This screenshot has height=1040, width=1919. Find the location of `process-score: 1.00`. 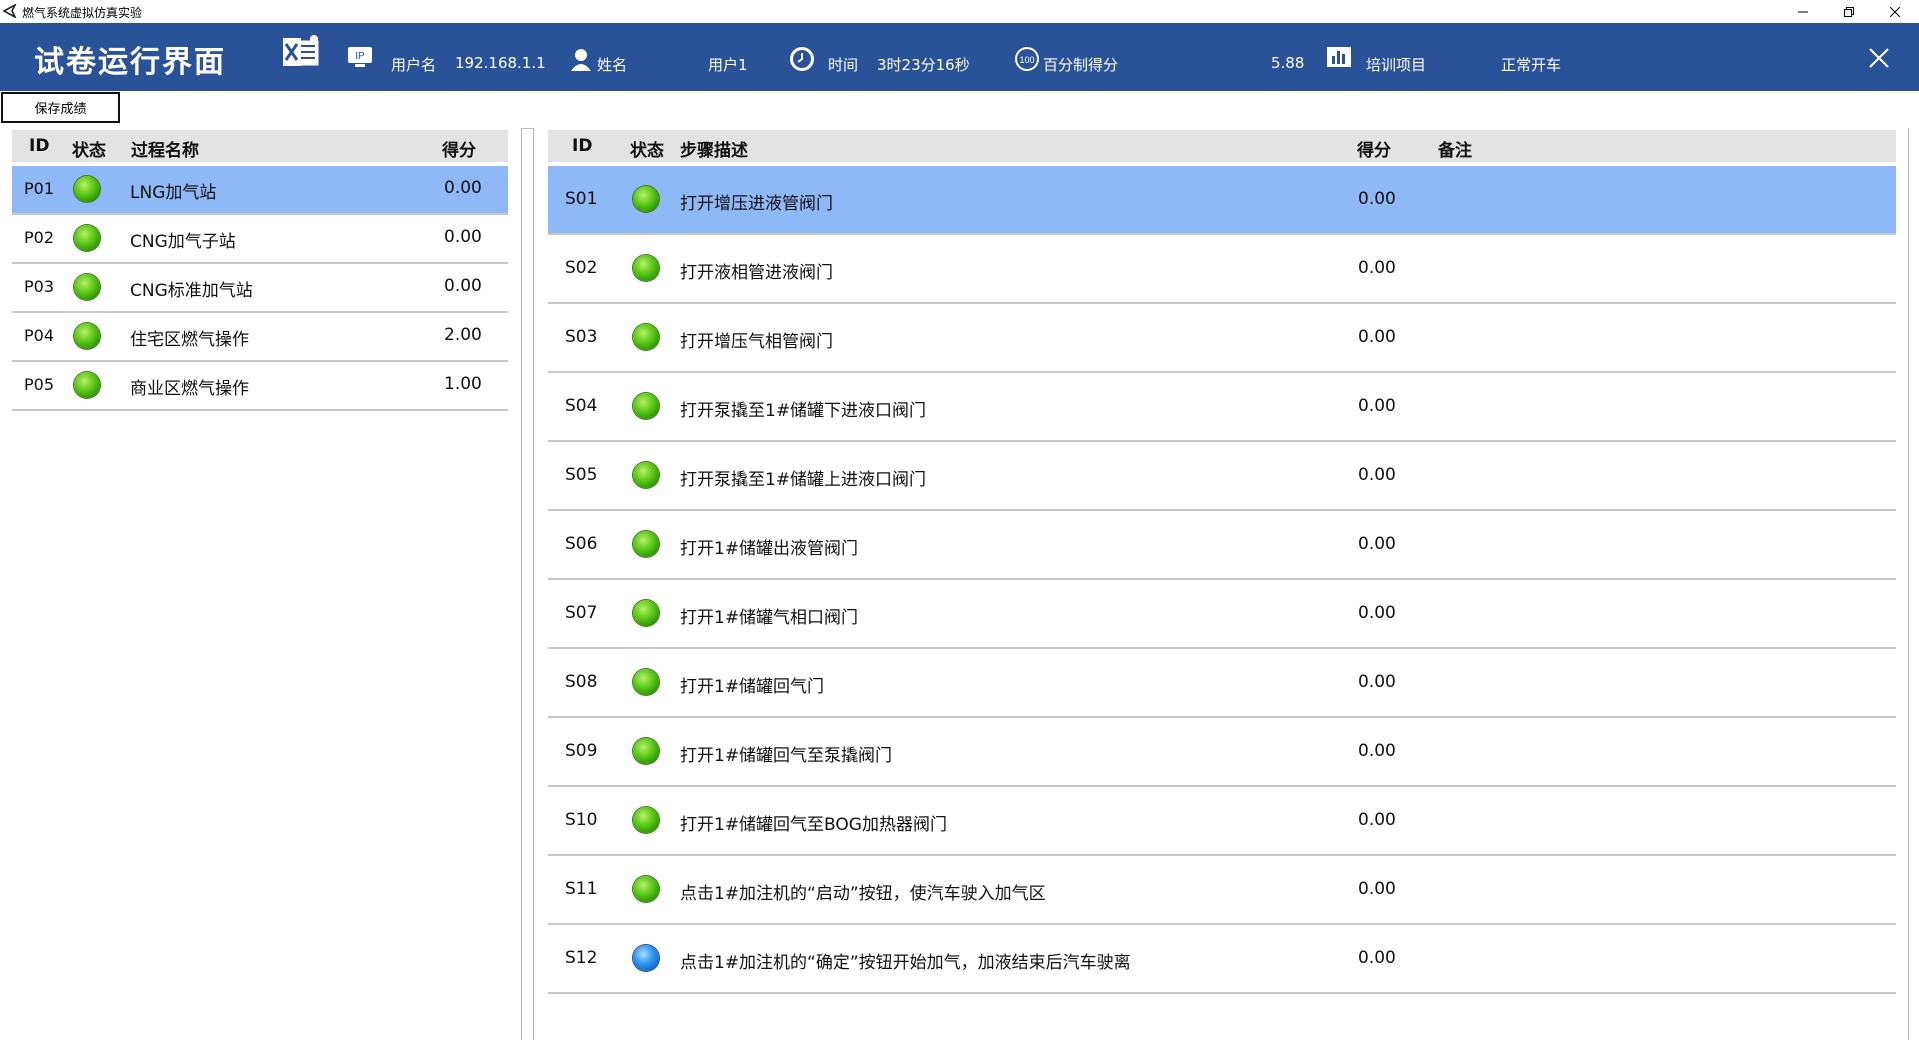

process-score: 1.00 is located at coordinates (463, 384).